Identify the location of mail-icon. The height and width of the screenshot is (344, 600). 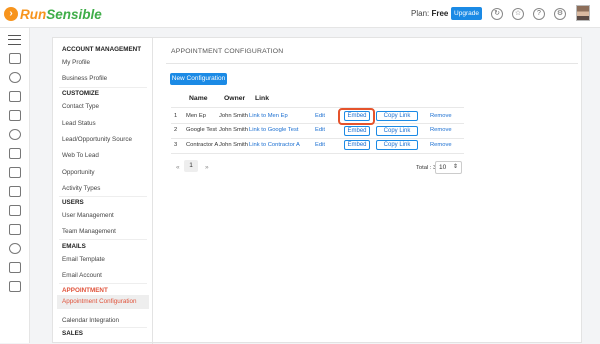
(15, 267).